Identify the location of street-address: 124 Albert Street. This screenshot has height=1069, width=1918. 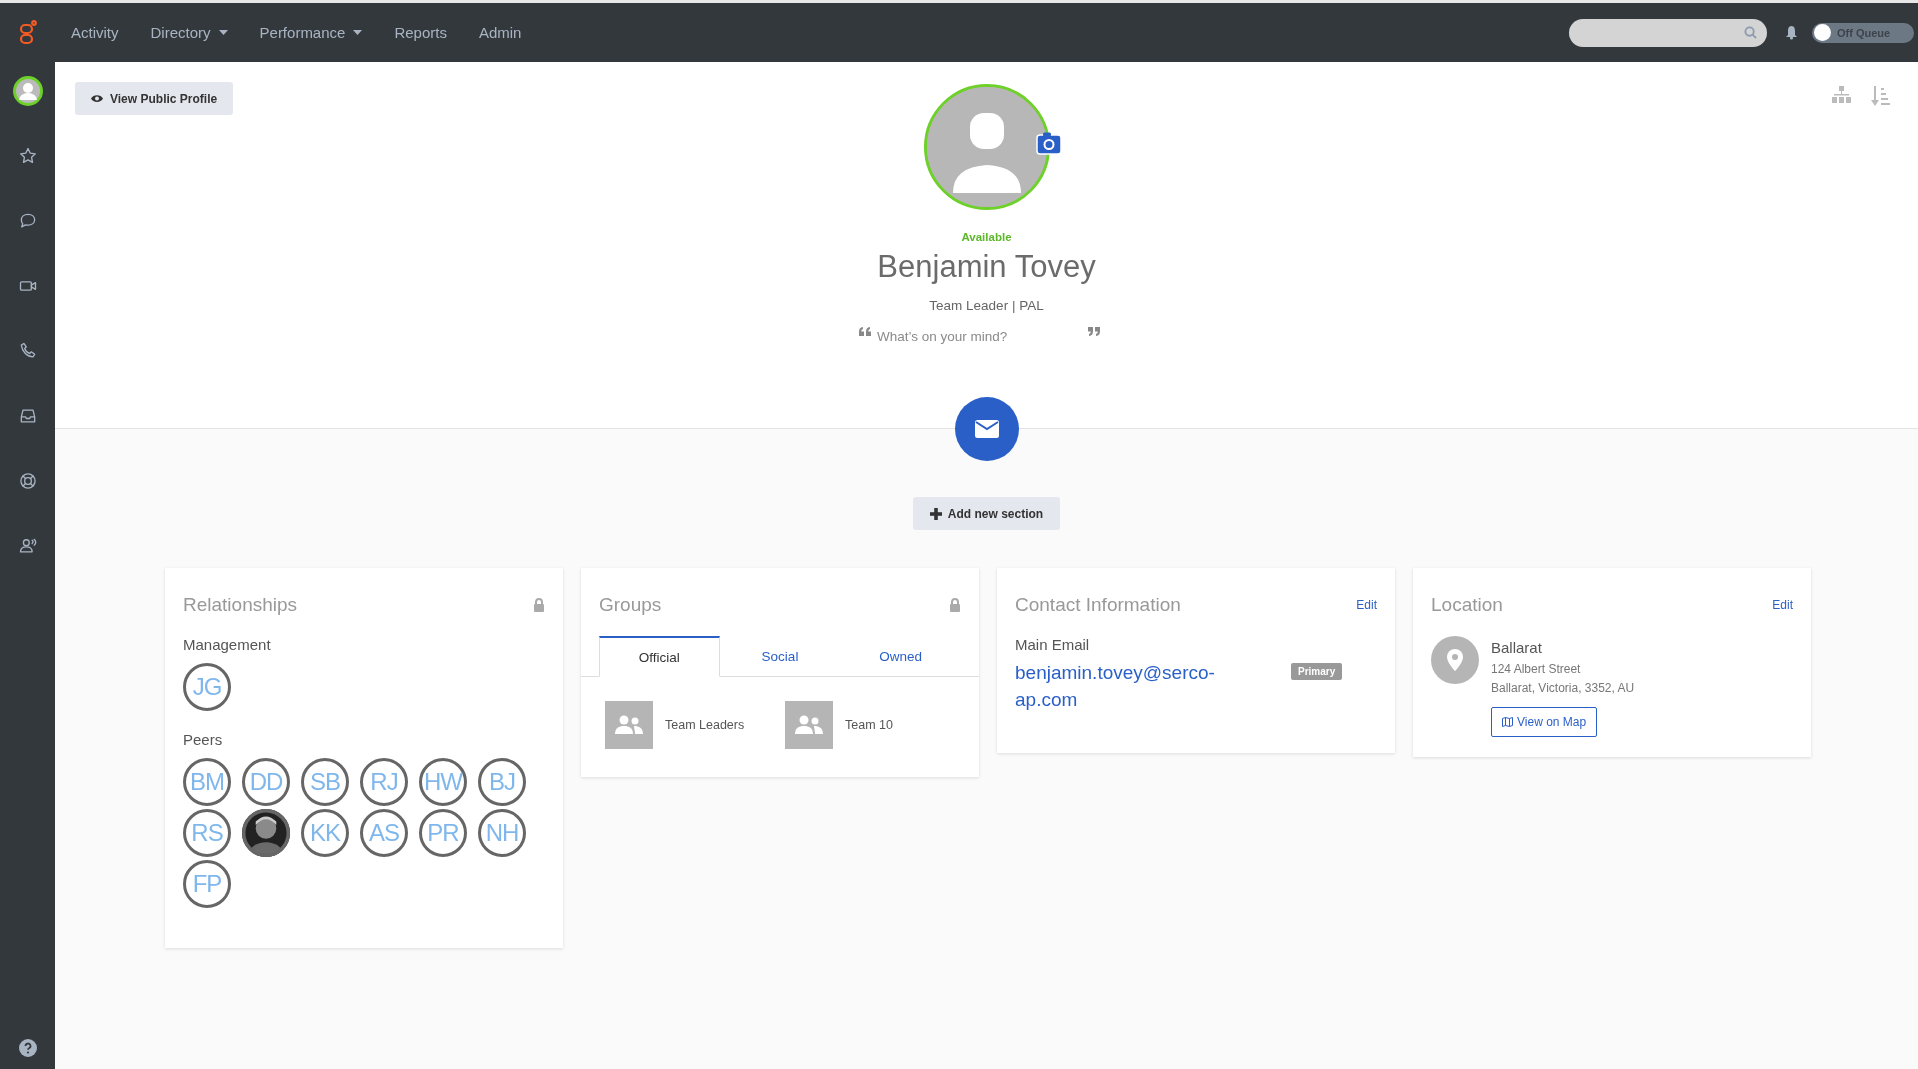
(1536, 669).